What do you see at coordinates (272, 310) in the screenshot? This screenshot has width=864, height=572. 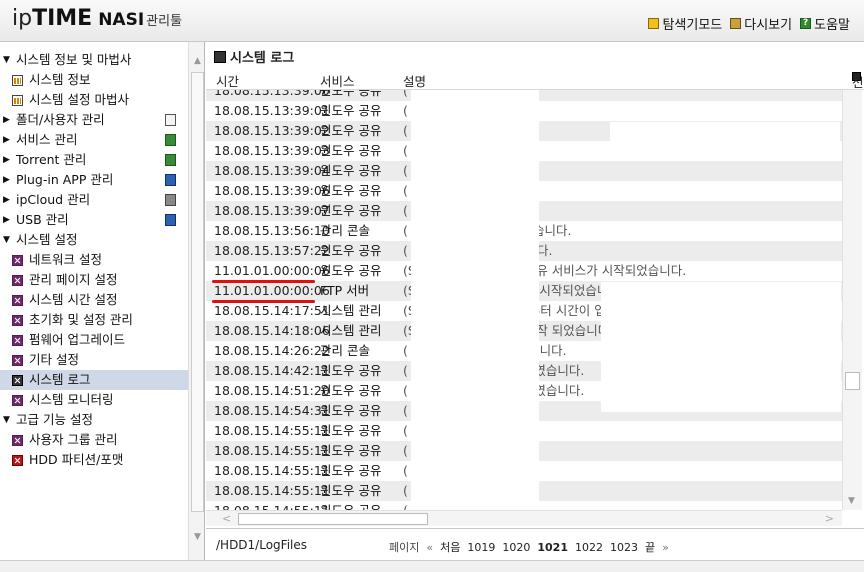 I see `log-time: 18.08.15.14:17:51` at bounding box center [272, 310].